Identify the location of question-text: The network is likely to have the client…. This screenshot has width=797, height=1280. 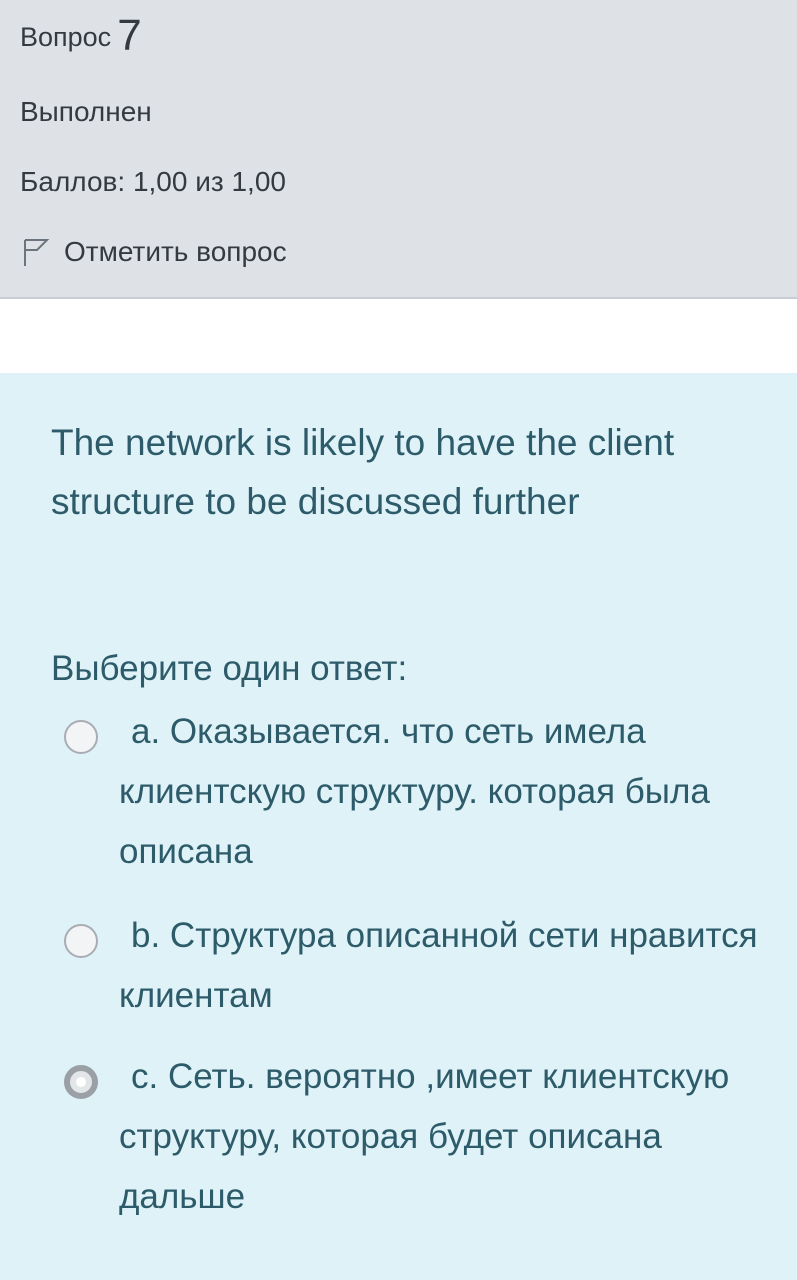
(363, 472).